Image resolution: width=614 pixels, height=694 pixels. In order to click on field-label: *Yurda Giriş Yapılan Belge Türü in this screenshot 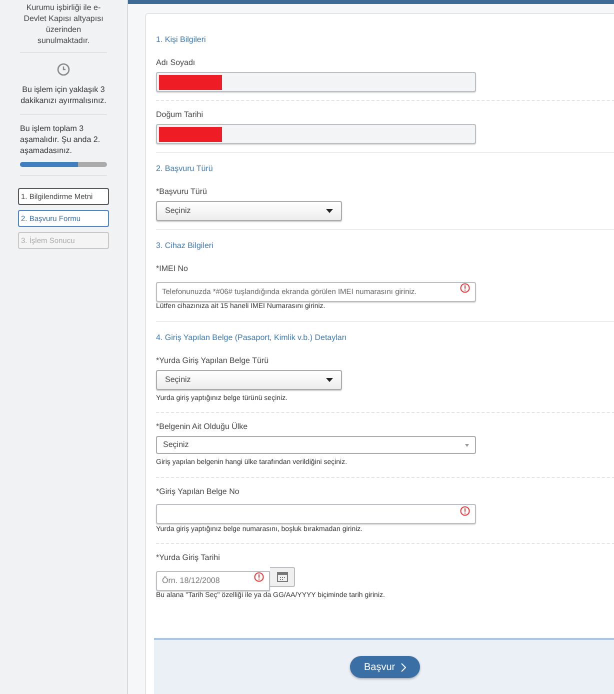, I will do `click(213, 360)`.